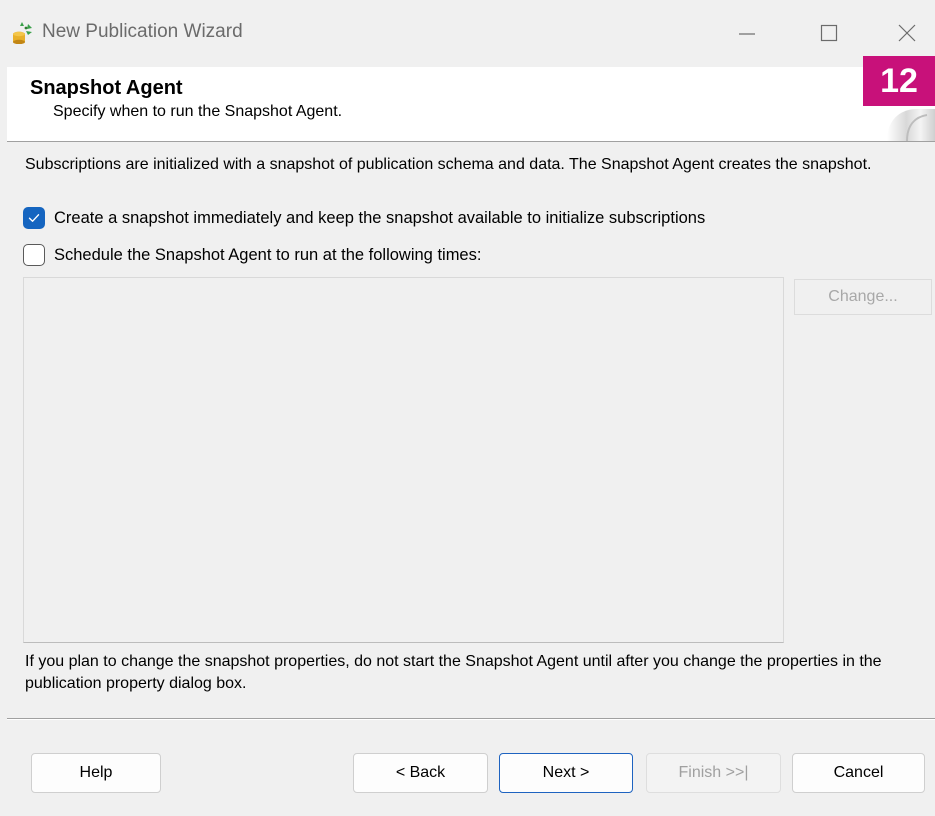 This screenshot has width=935, height=816. Describe the element at coordinates (467, 33) in the screenshot. I see `title-bar: New Publication Wizard` at that location.